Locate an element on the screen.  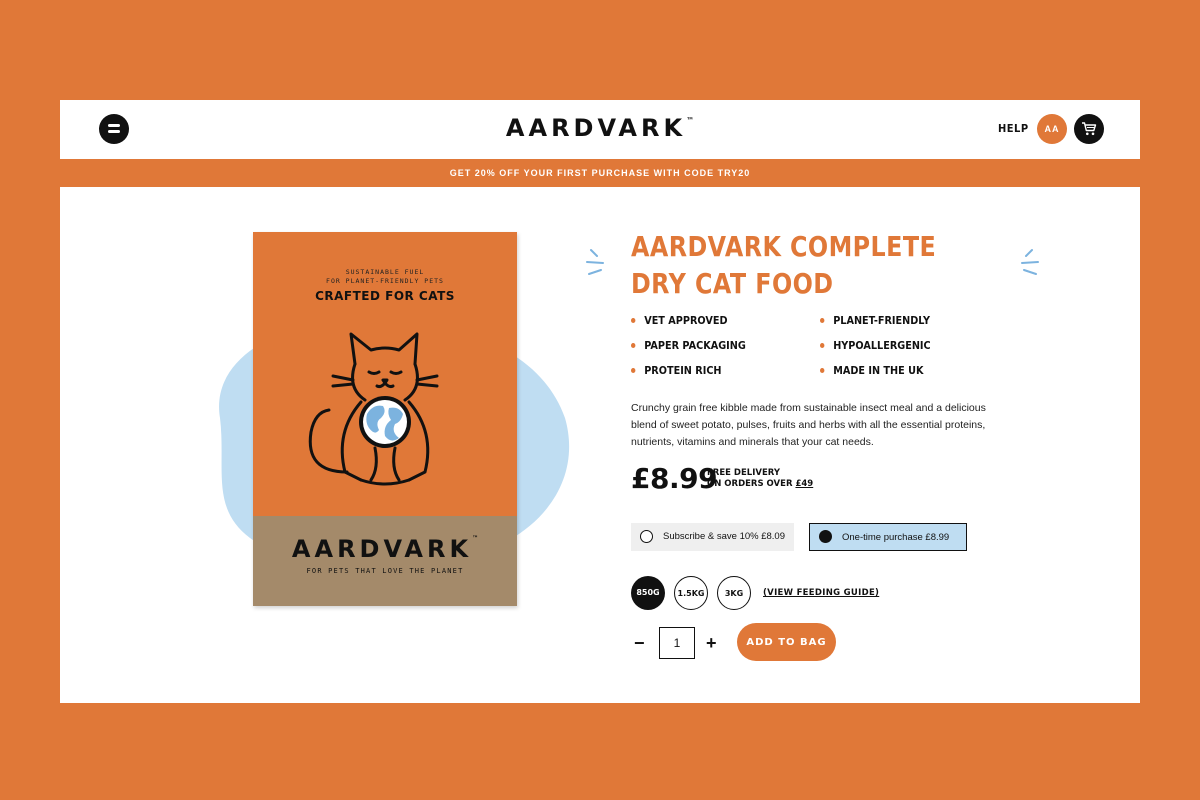
accent-dashes-left is located at coordinates (595, 262).